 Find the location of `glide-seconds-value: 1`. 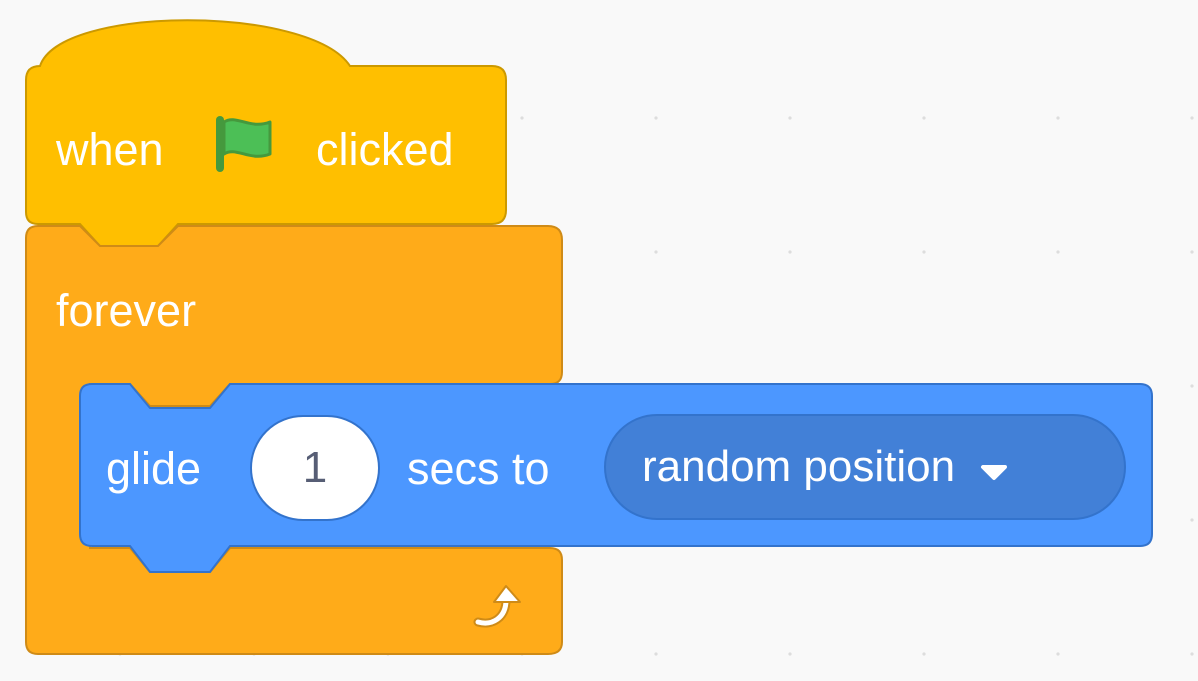

glide-seconds-value: 1 is located at coordinates (315, 467).